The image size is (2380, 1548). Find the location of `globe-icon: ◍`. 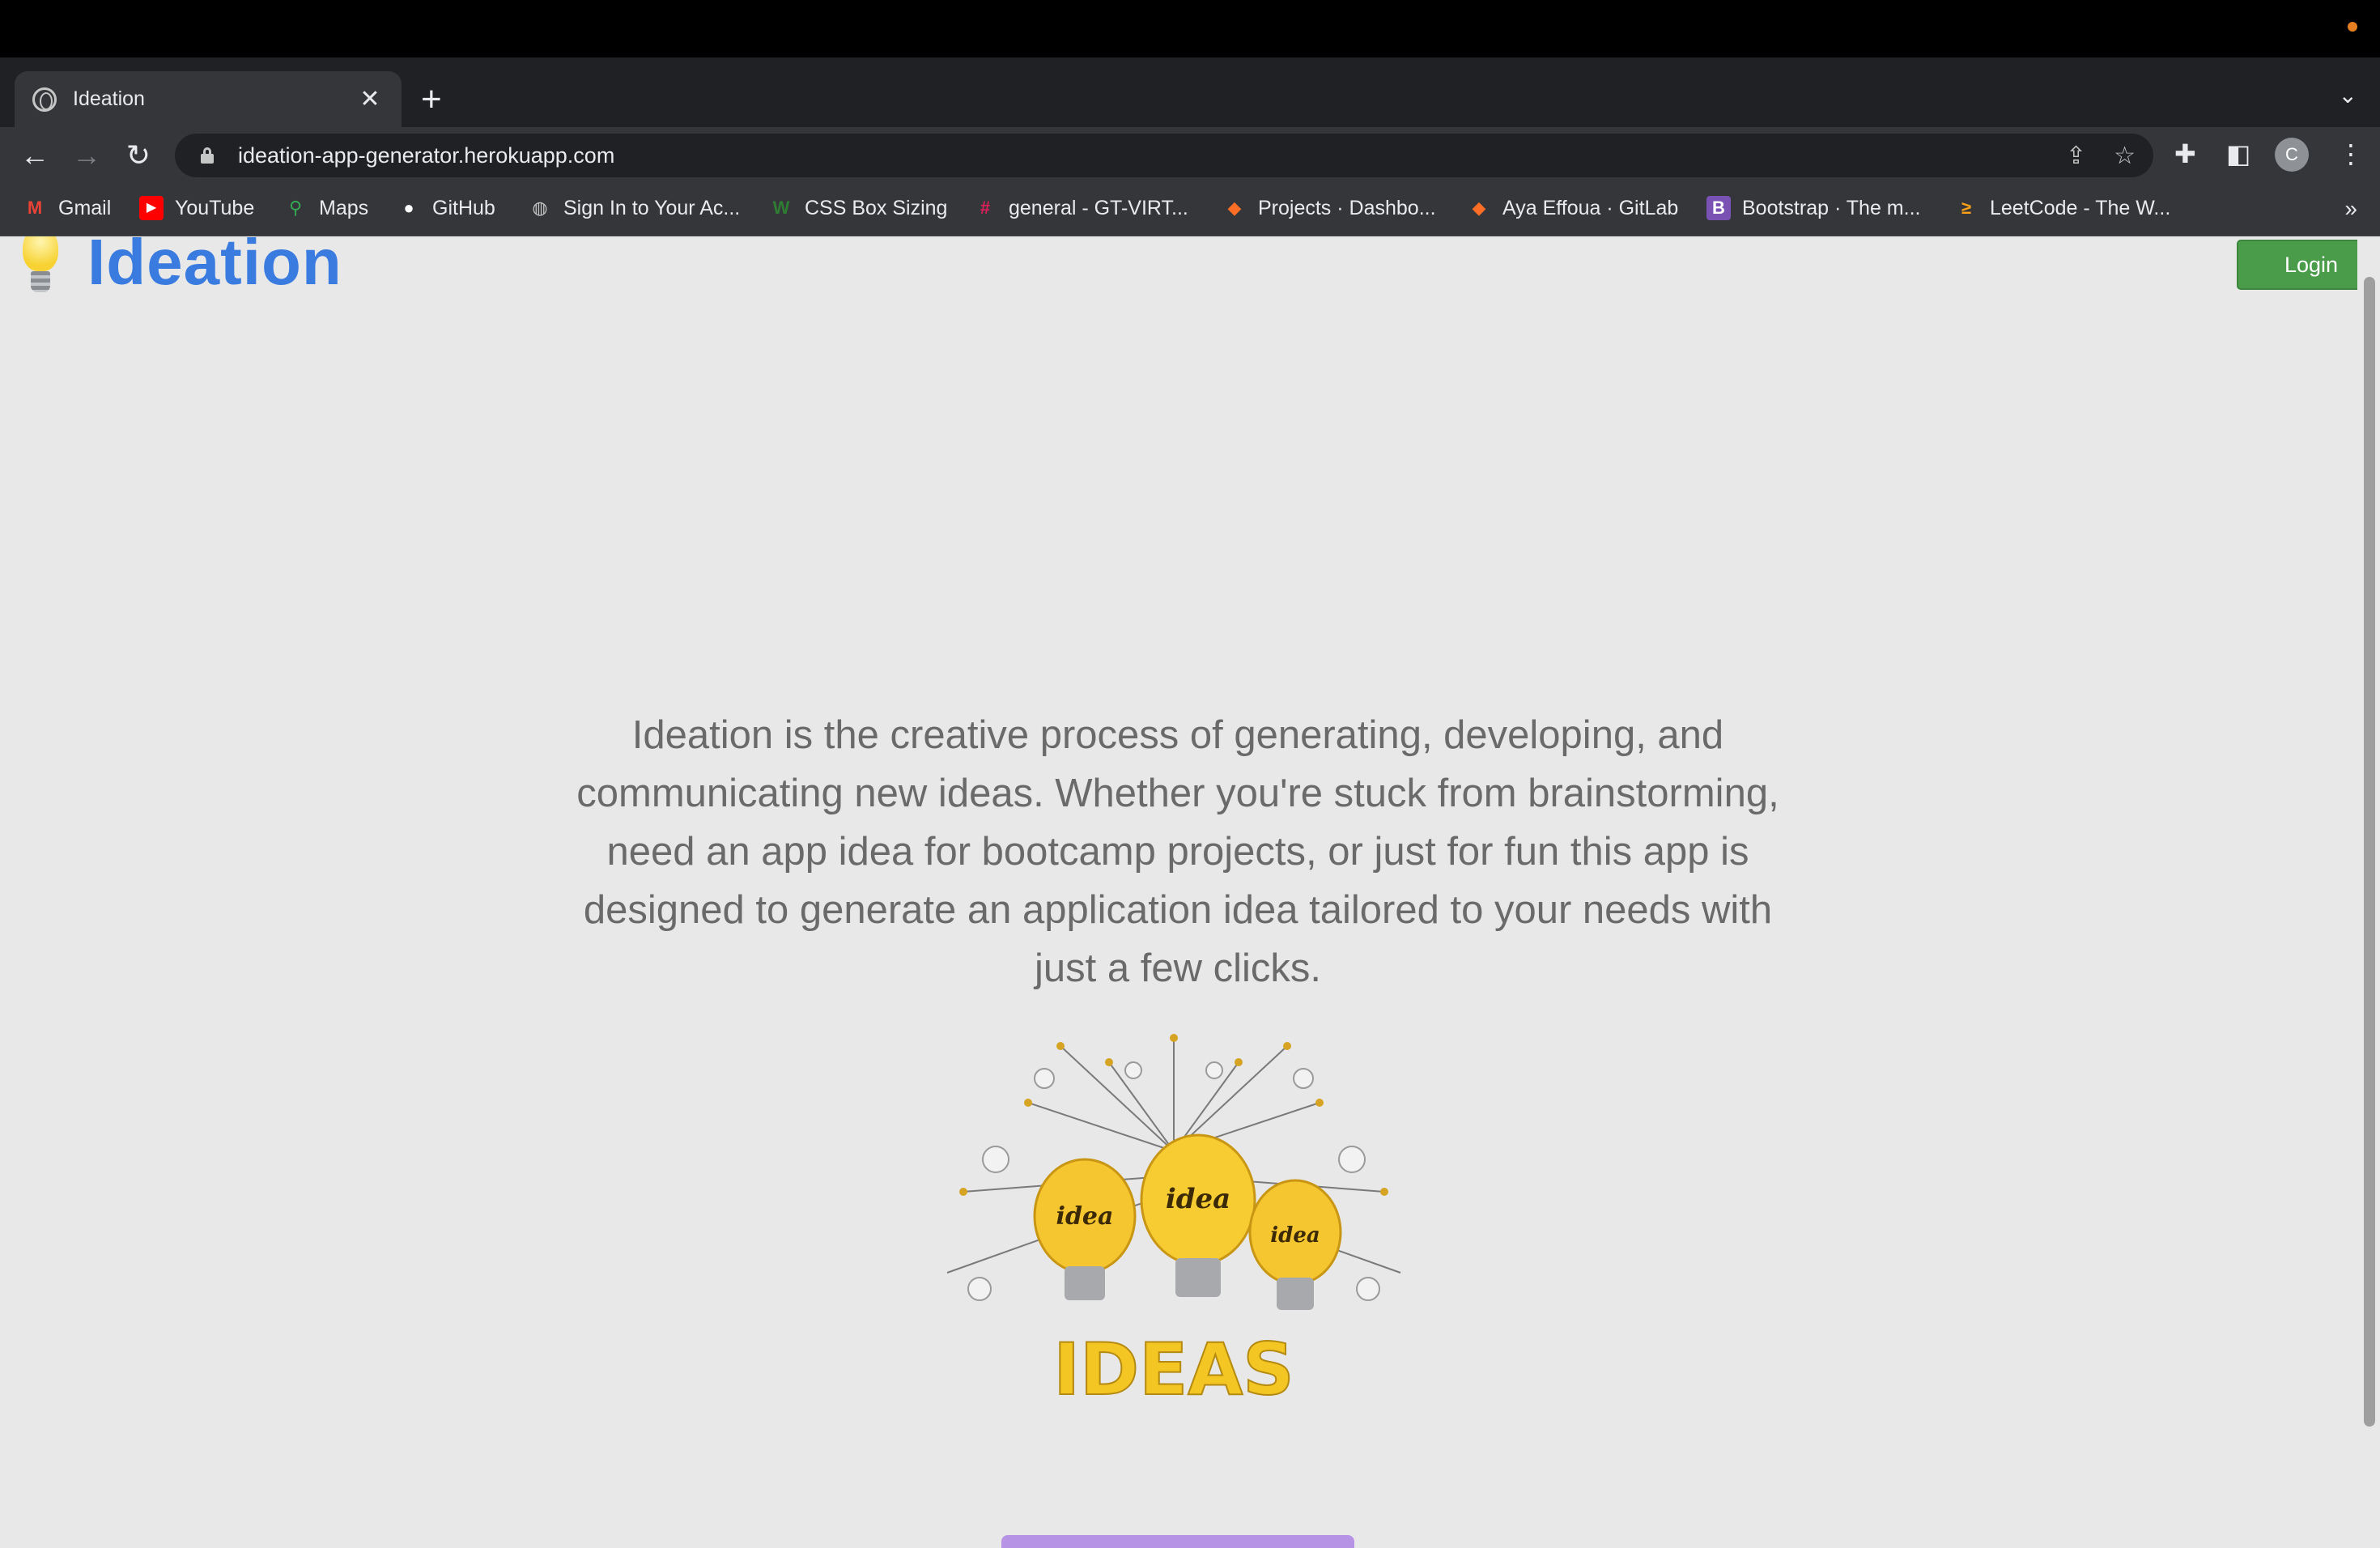

globe-icon: ◍ is located at coordinates (540, 208).